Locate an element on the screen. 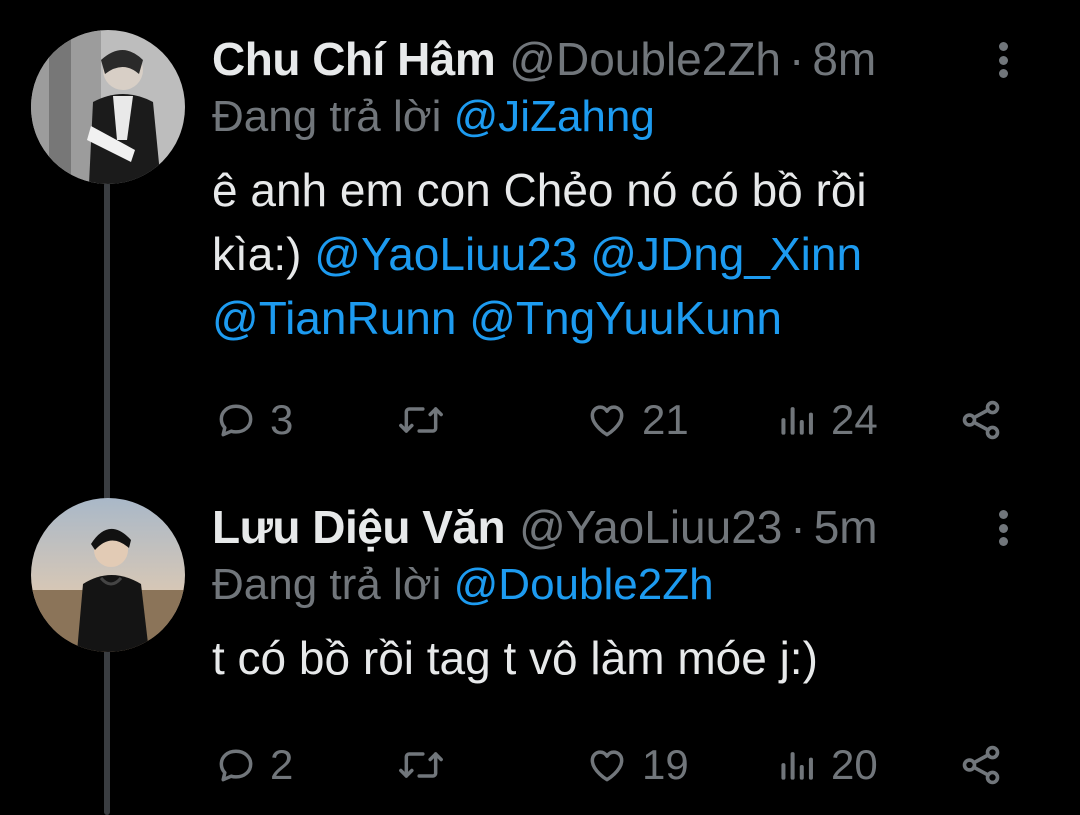  mention-link: @TngYuuKunn is located at coordinates (625, 318).